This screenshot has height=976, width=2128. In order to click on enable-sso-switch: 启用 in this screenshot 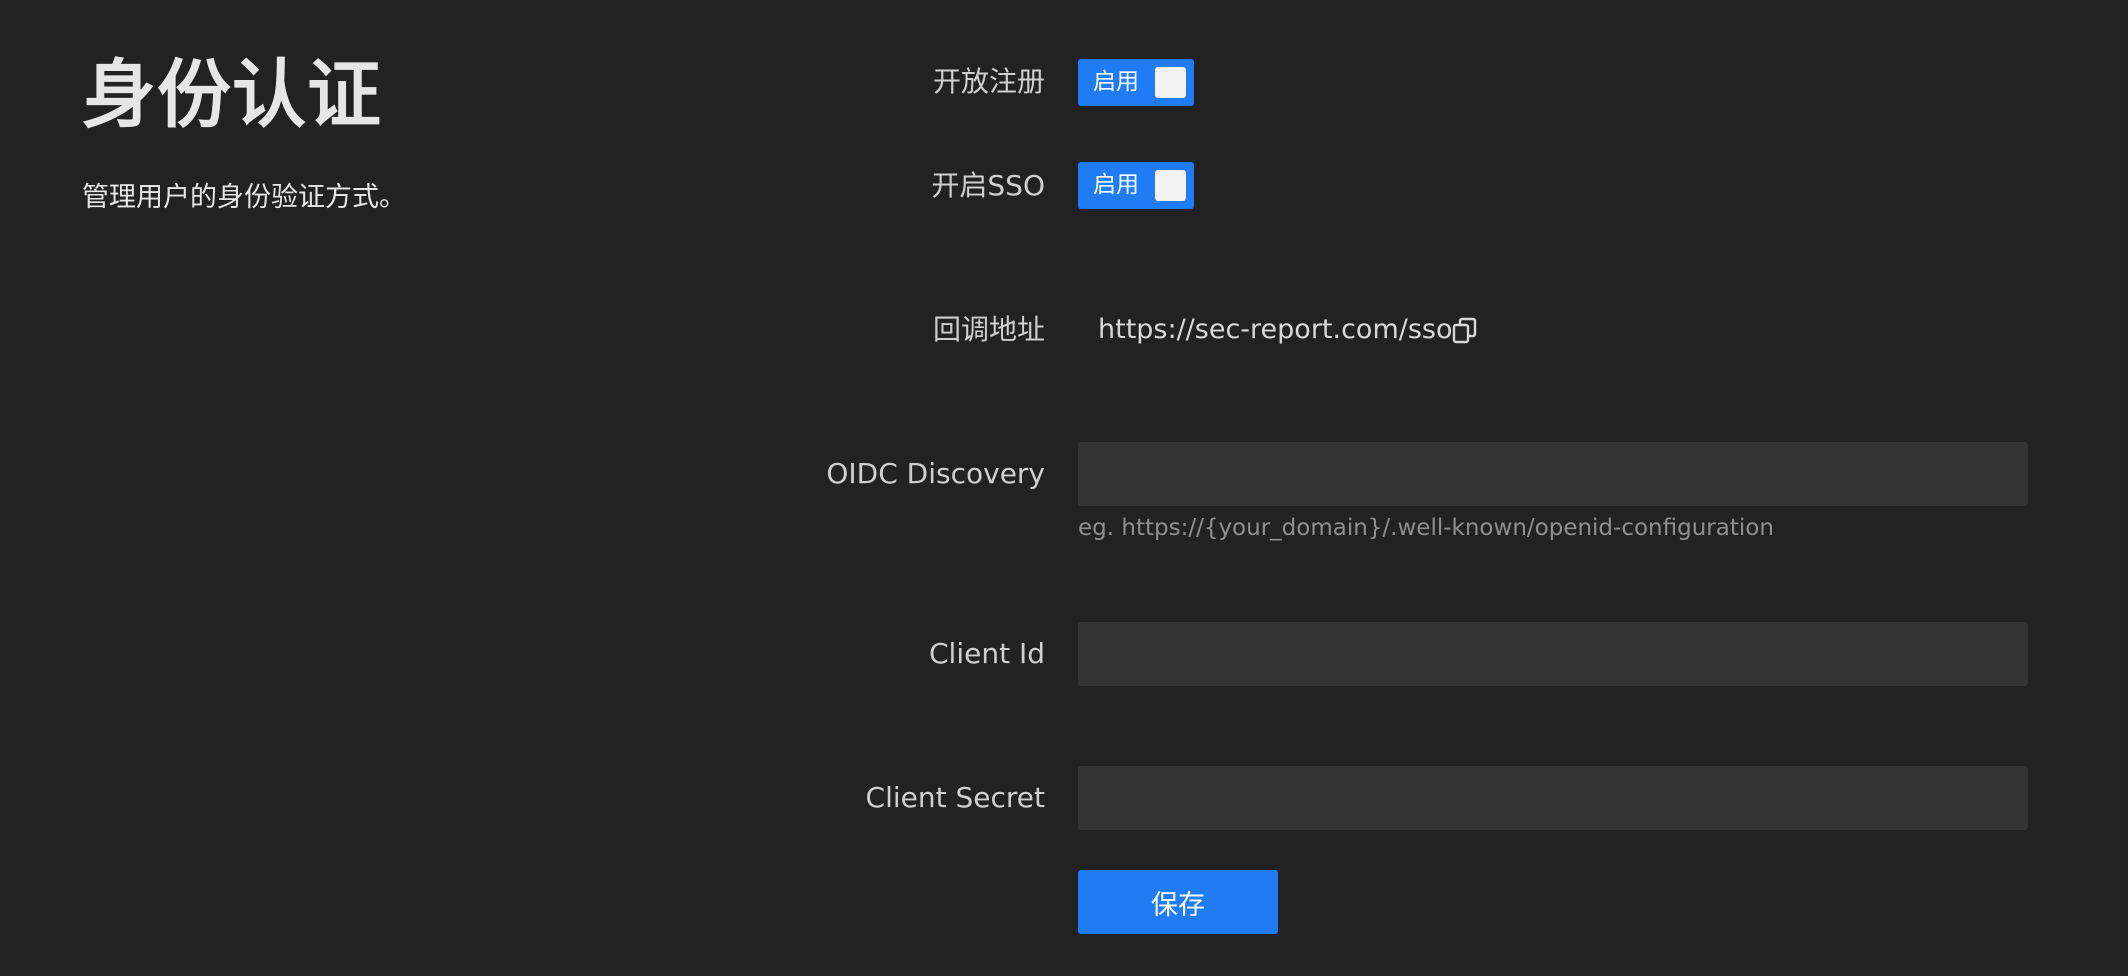, I will do `click(1136, 185)`.